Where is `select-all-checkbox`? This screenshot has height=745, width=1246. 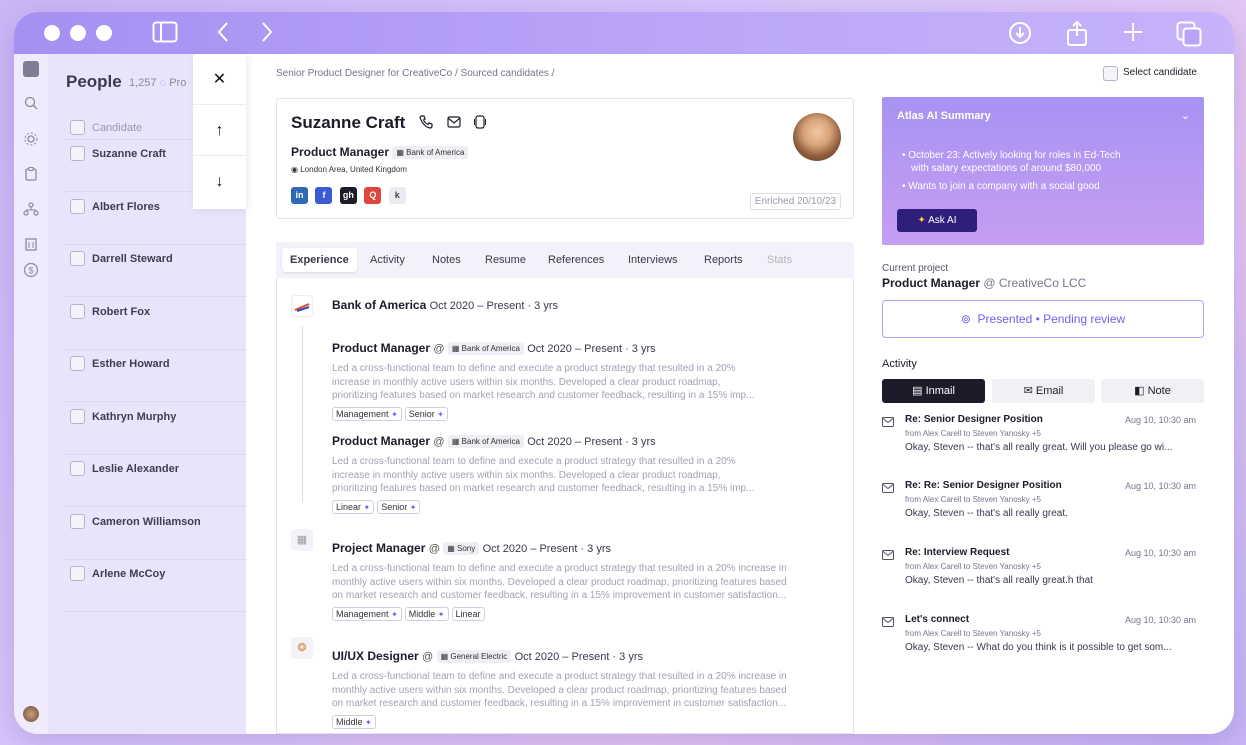 select-all-checkbox is located at coordinates (77, 127).